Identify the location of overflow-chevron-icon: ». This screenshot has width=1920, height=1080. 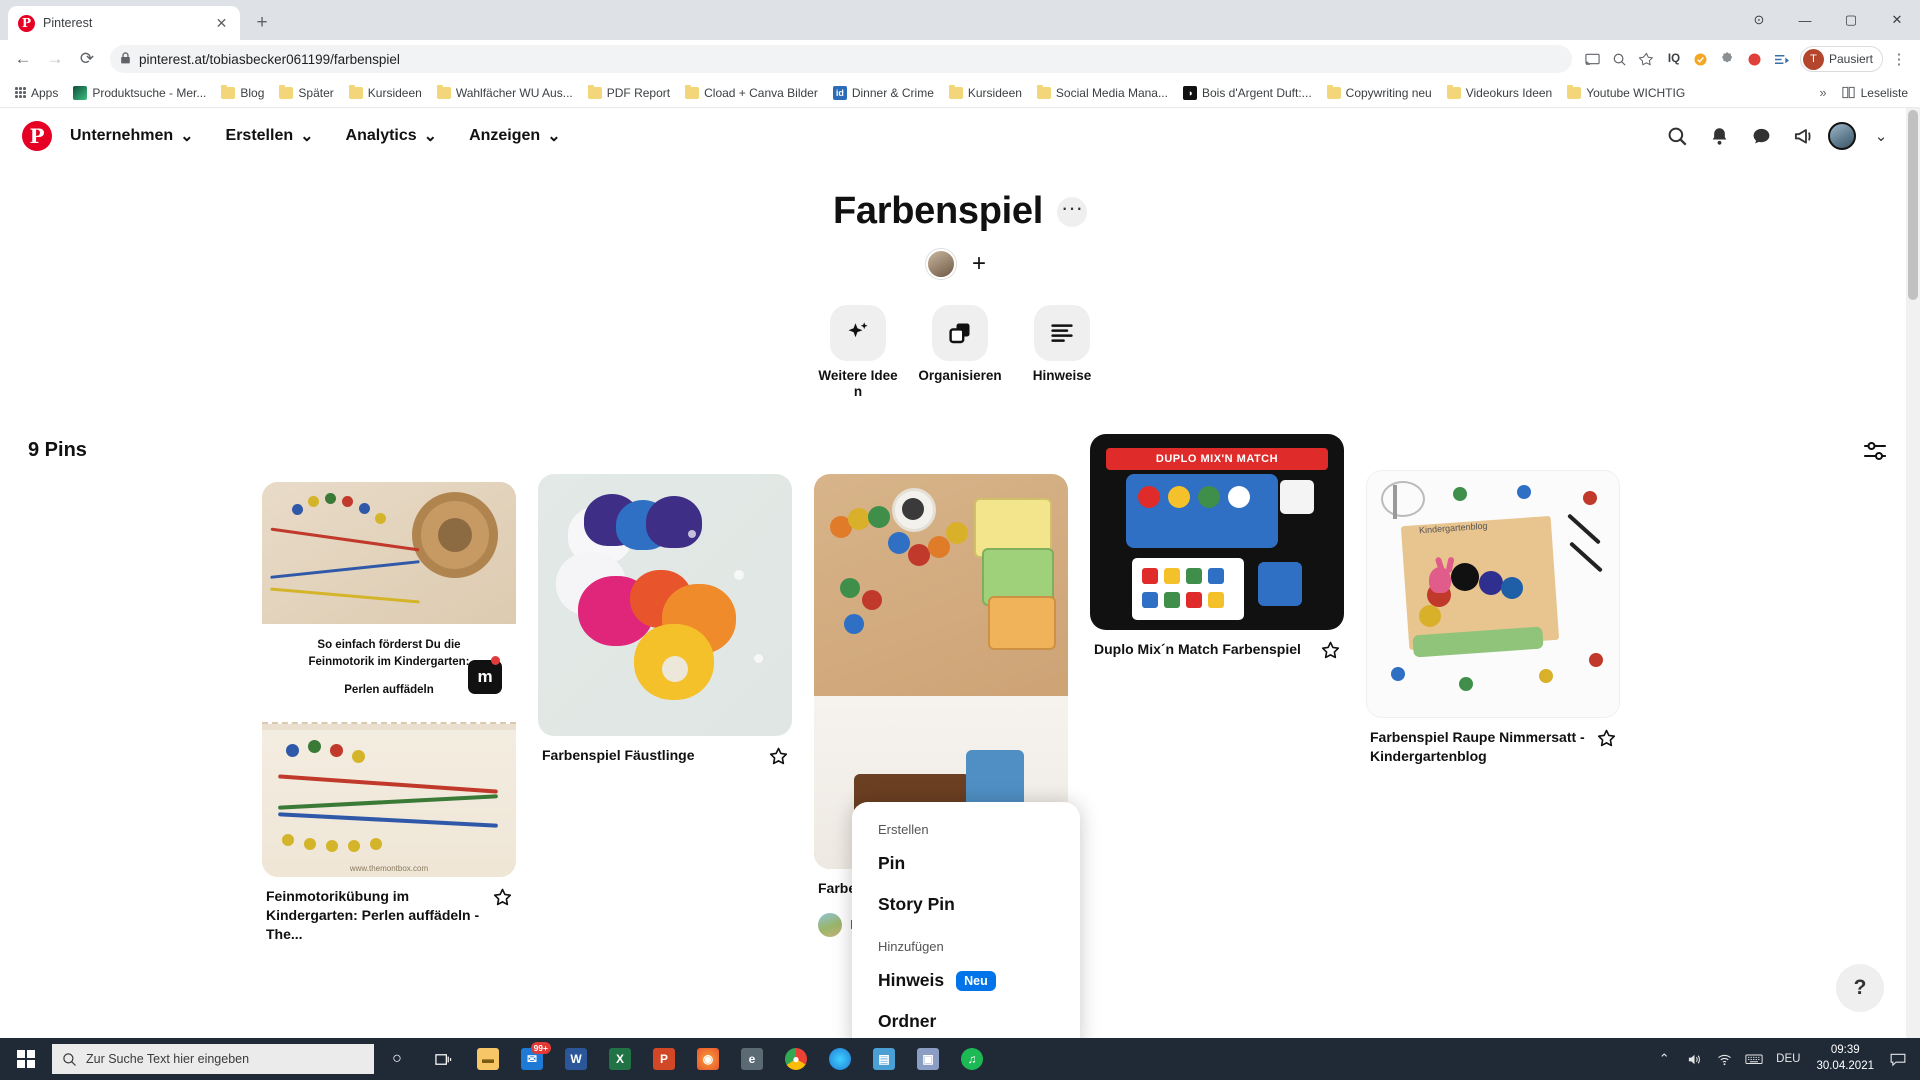
(1822, 92).